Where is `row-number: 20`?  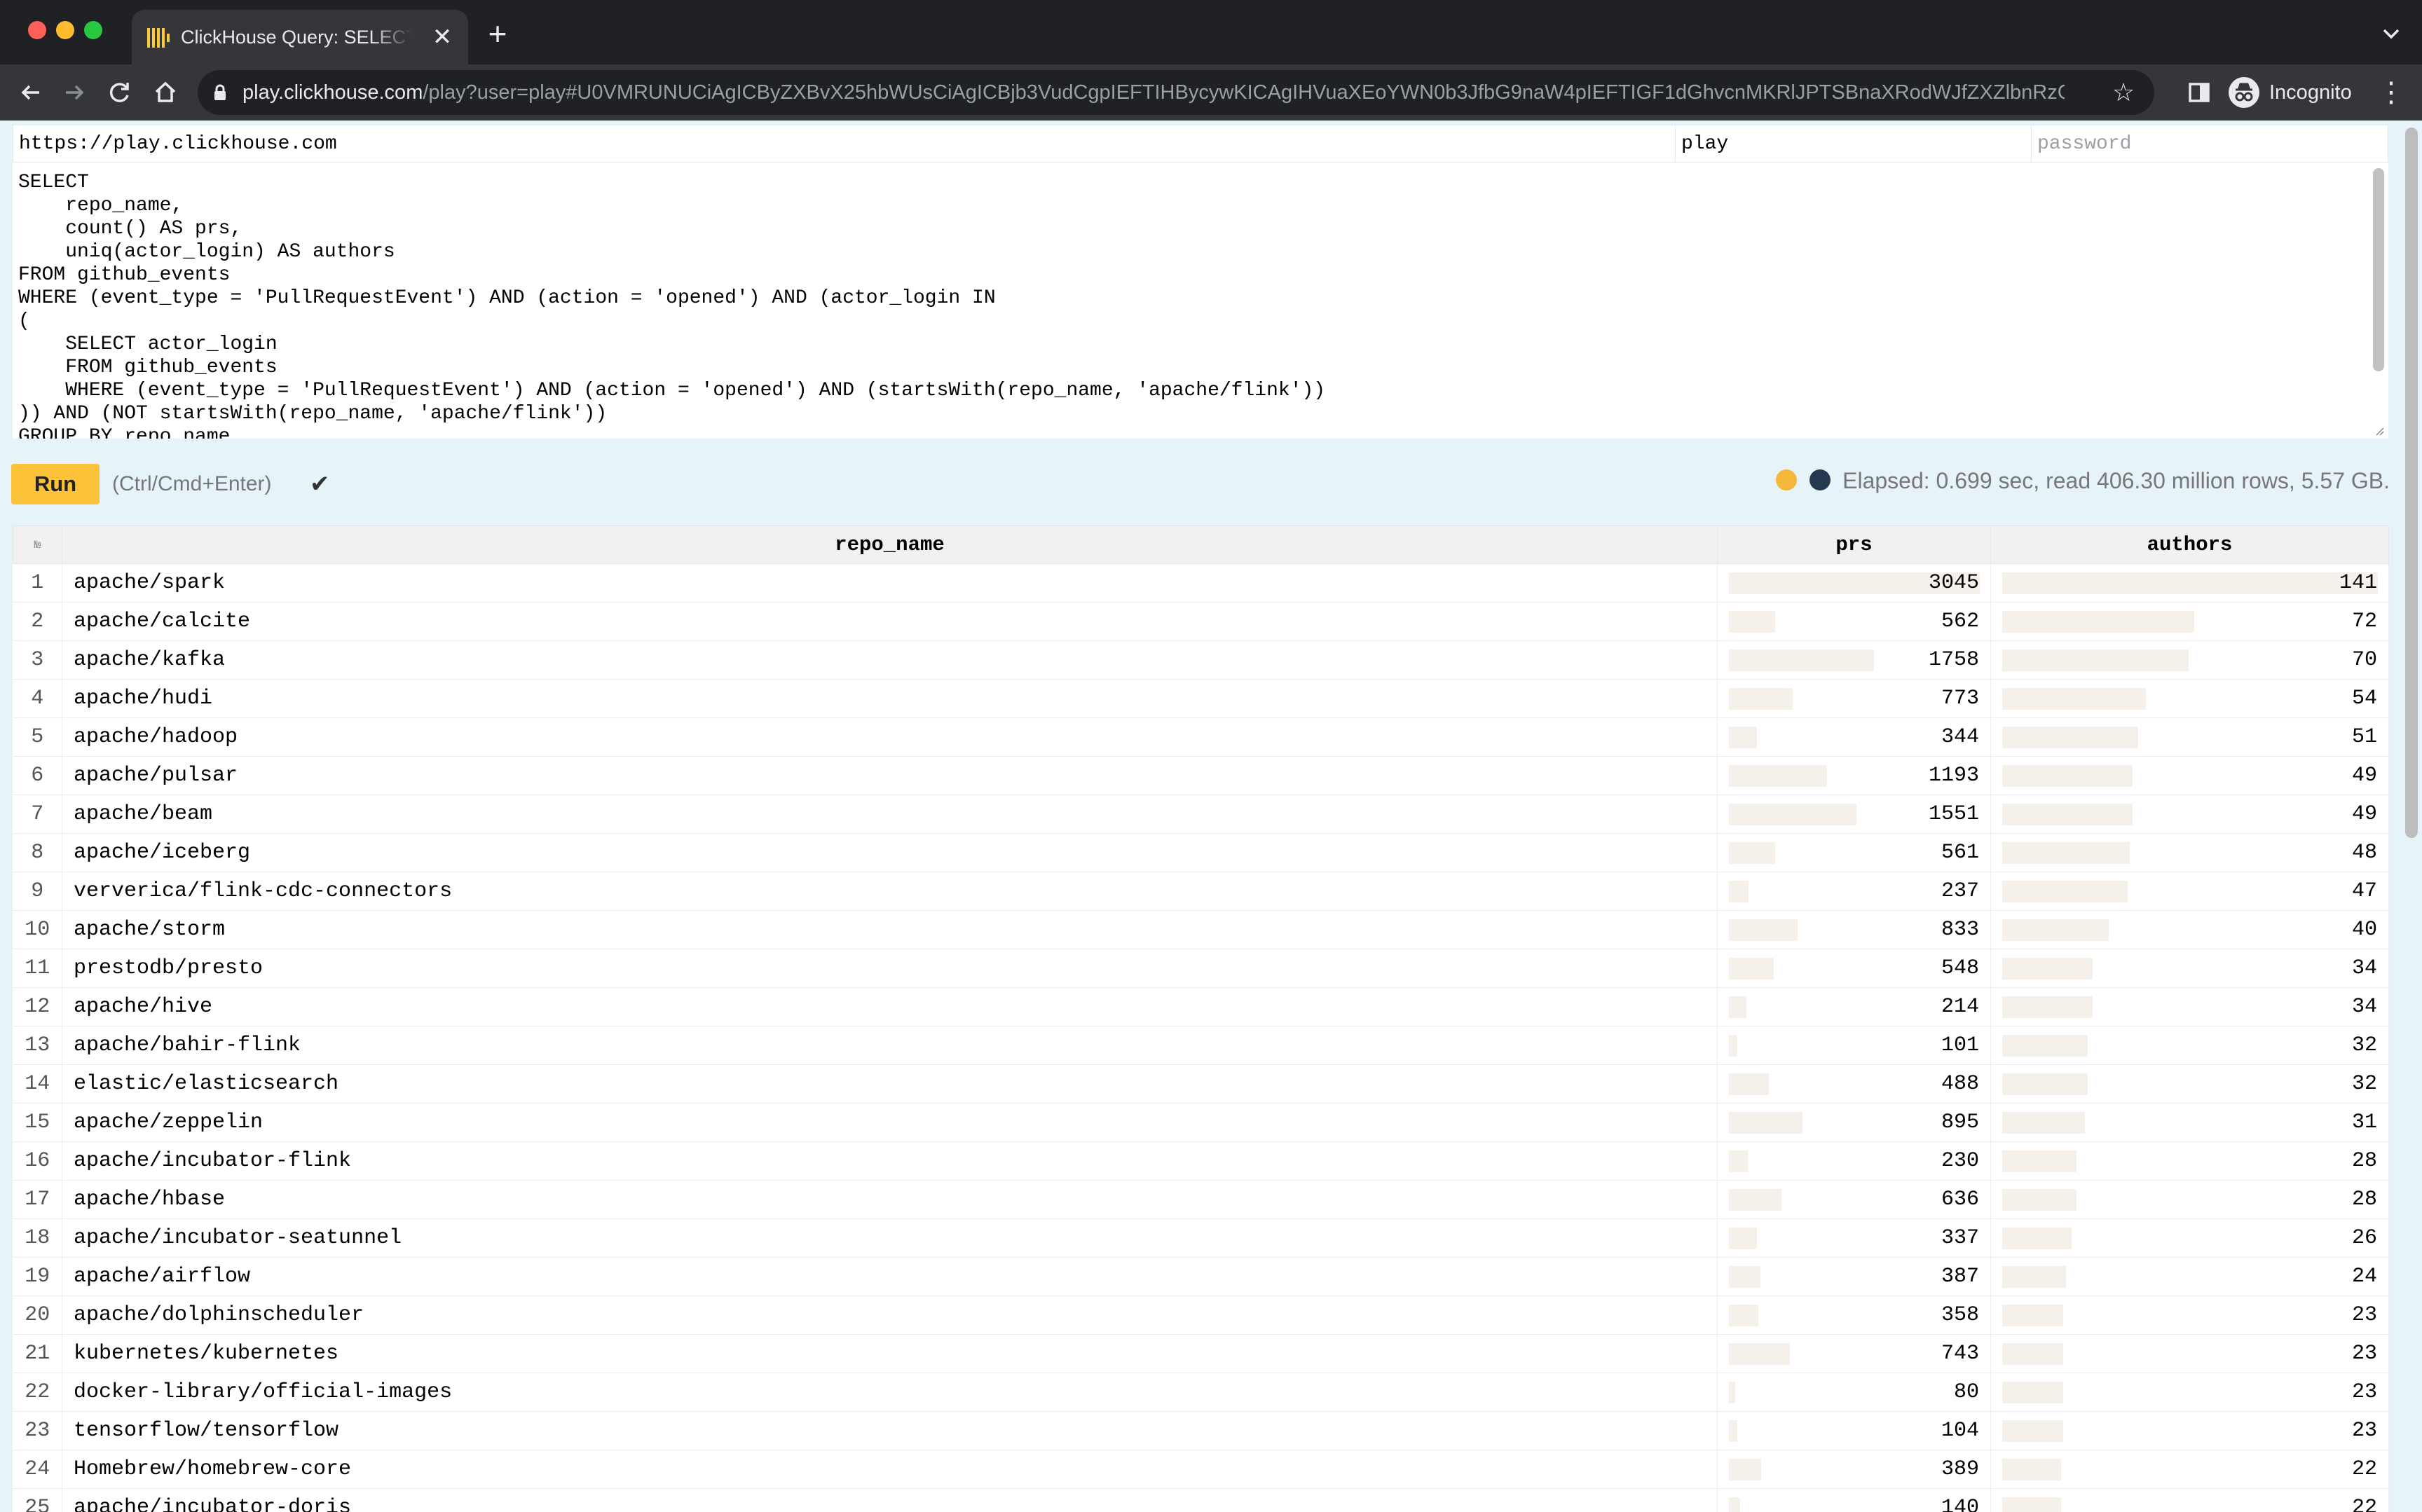 row-number: 20 is located at coordinates (37, 1315).